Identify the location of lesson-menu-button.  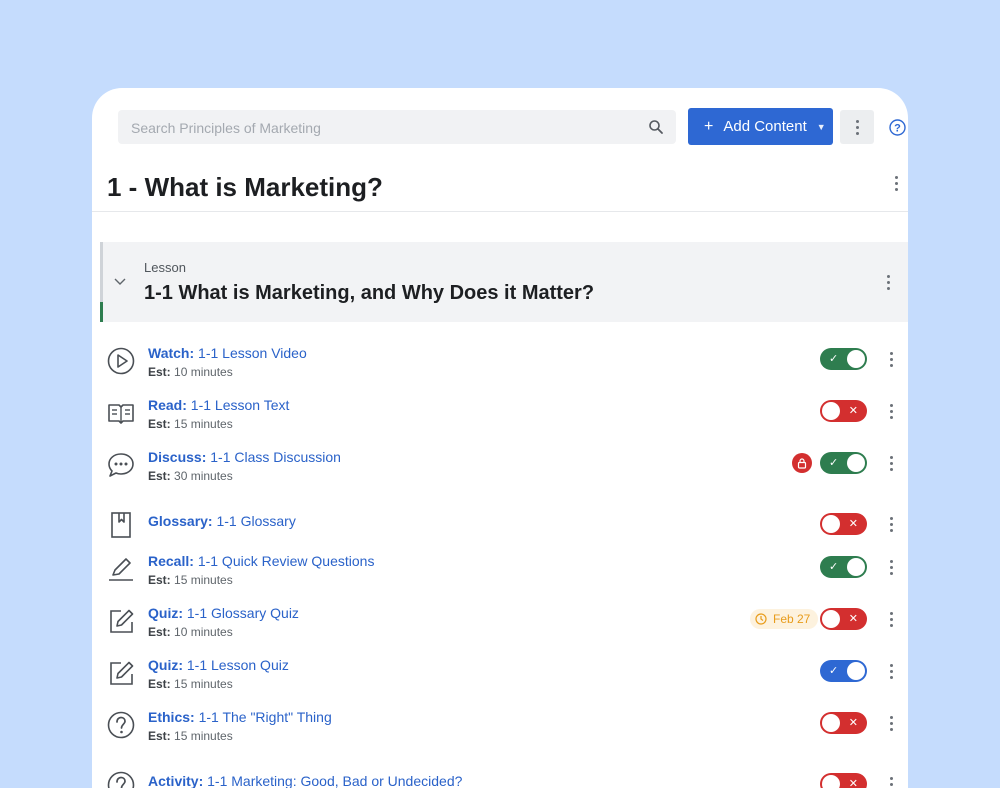
(888, 282).